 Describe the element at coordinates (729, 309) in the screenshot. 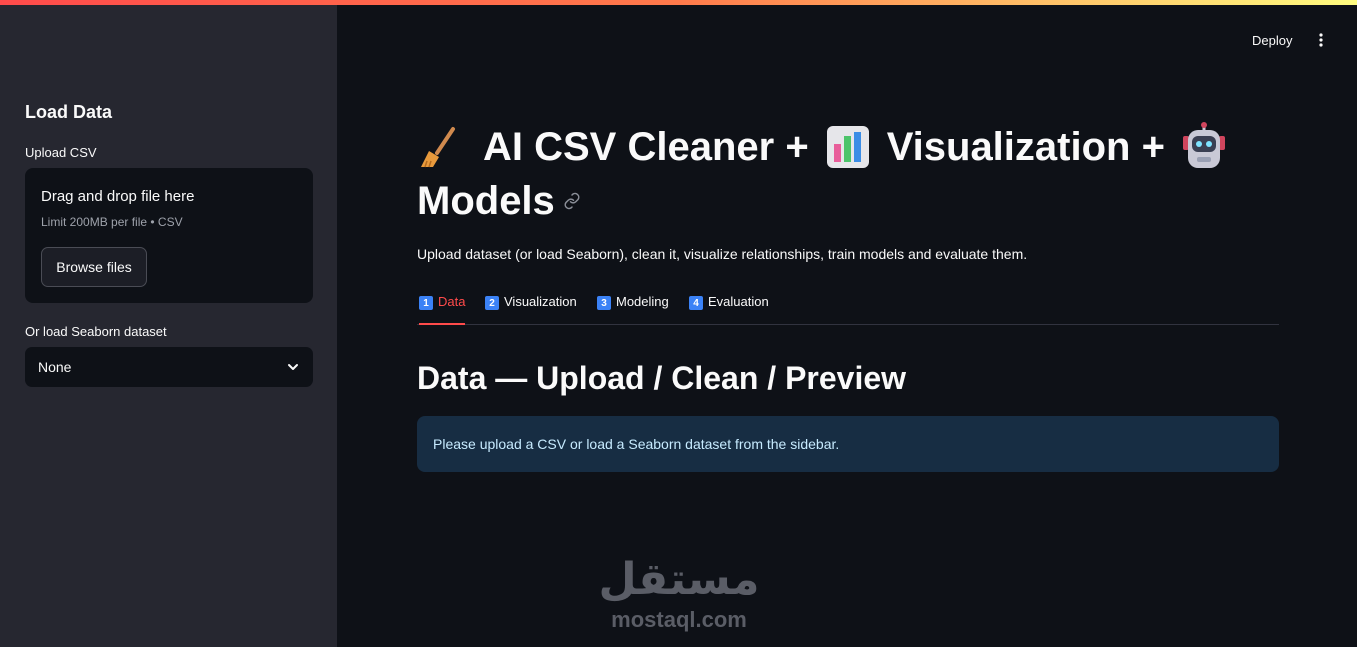

I see `tab-evaluation: 4 Evaluation` at that location.